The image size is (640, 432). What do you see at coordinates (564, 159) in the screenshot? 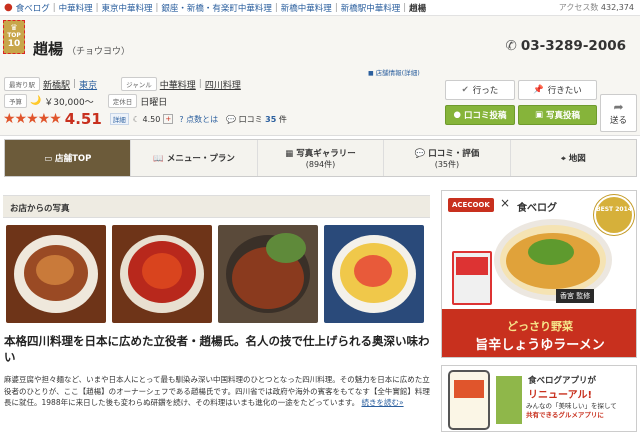
I see `map-pin-icon: ⌖` at bounding box center [564, 159].